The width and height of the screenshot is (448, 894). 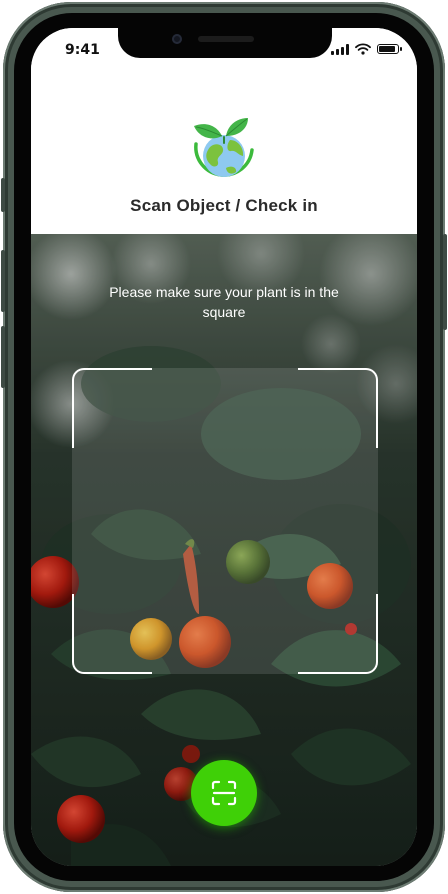 I want to click on frame-corner-top-right, so click(x=338, y=408).